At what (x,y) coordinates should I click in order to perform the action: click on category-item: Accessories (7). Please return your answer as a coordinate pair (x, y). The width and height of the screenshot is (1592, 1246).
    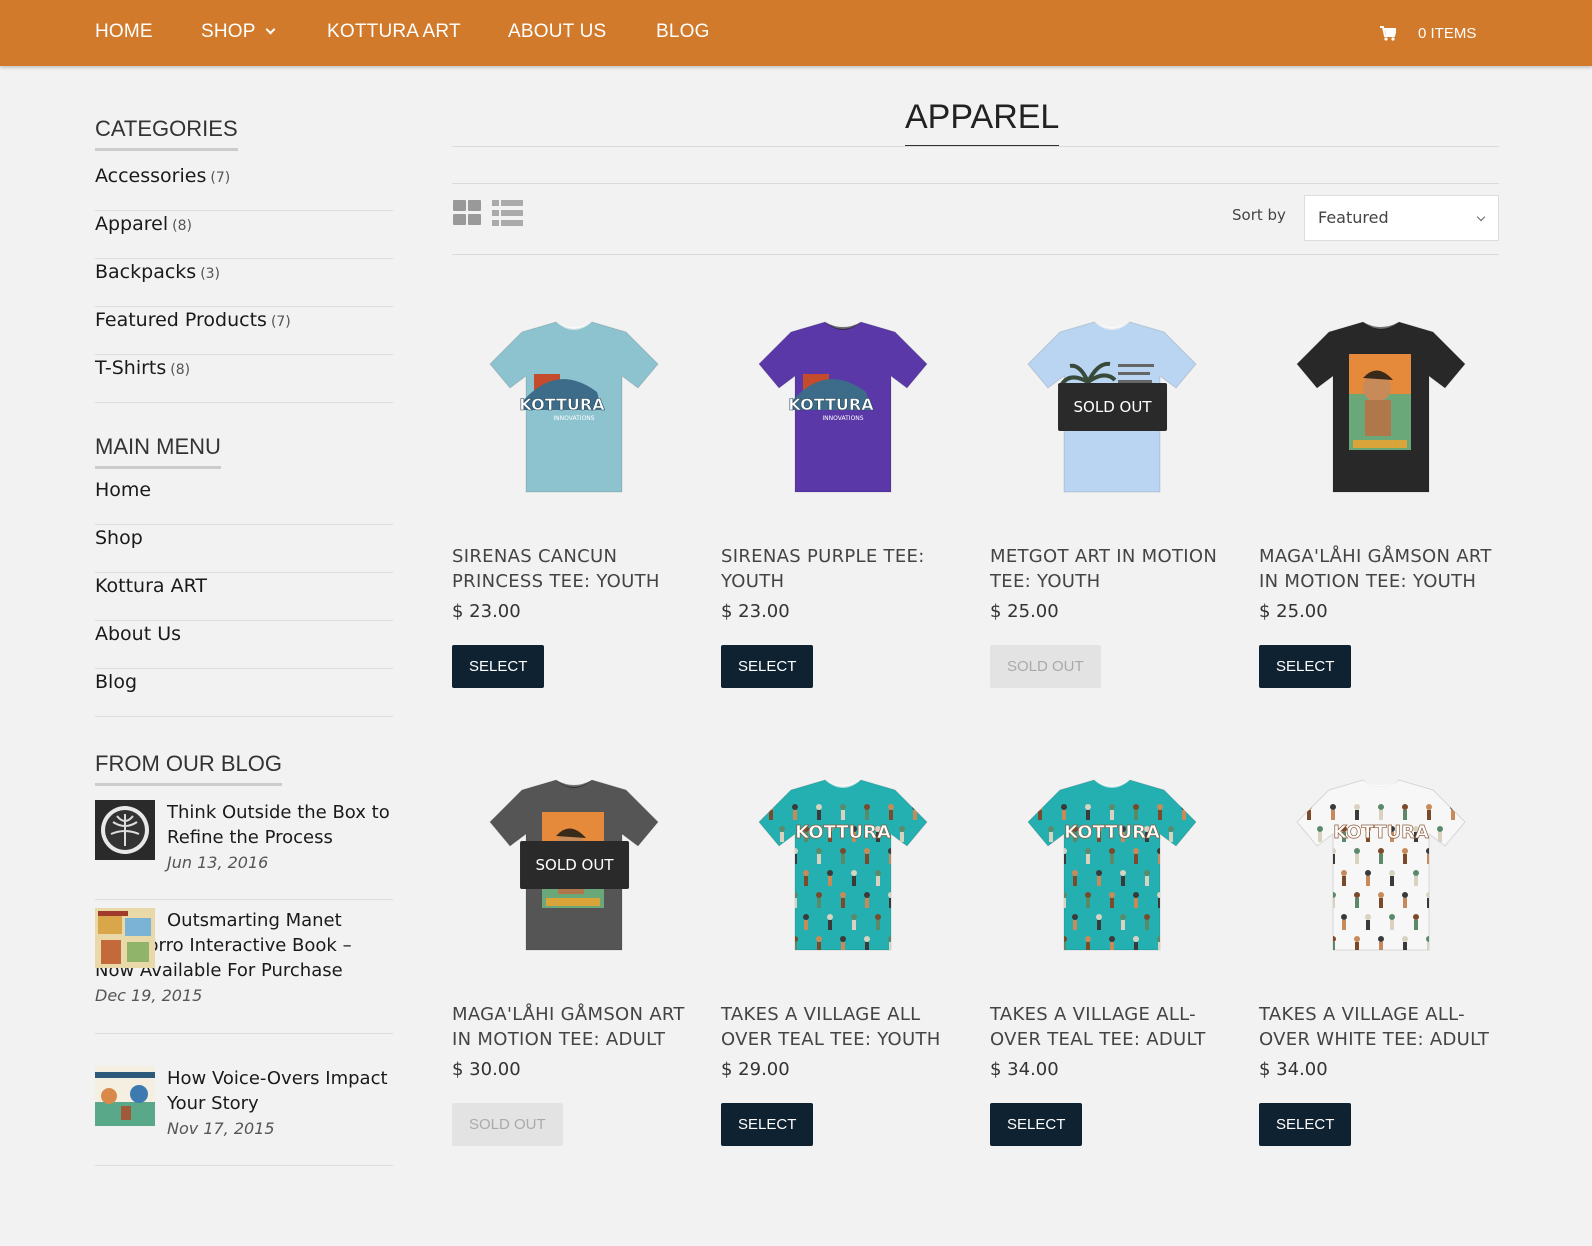
    Looking at the image, I should click on (244, 187).